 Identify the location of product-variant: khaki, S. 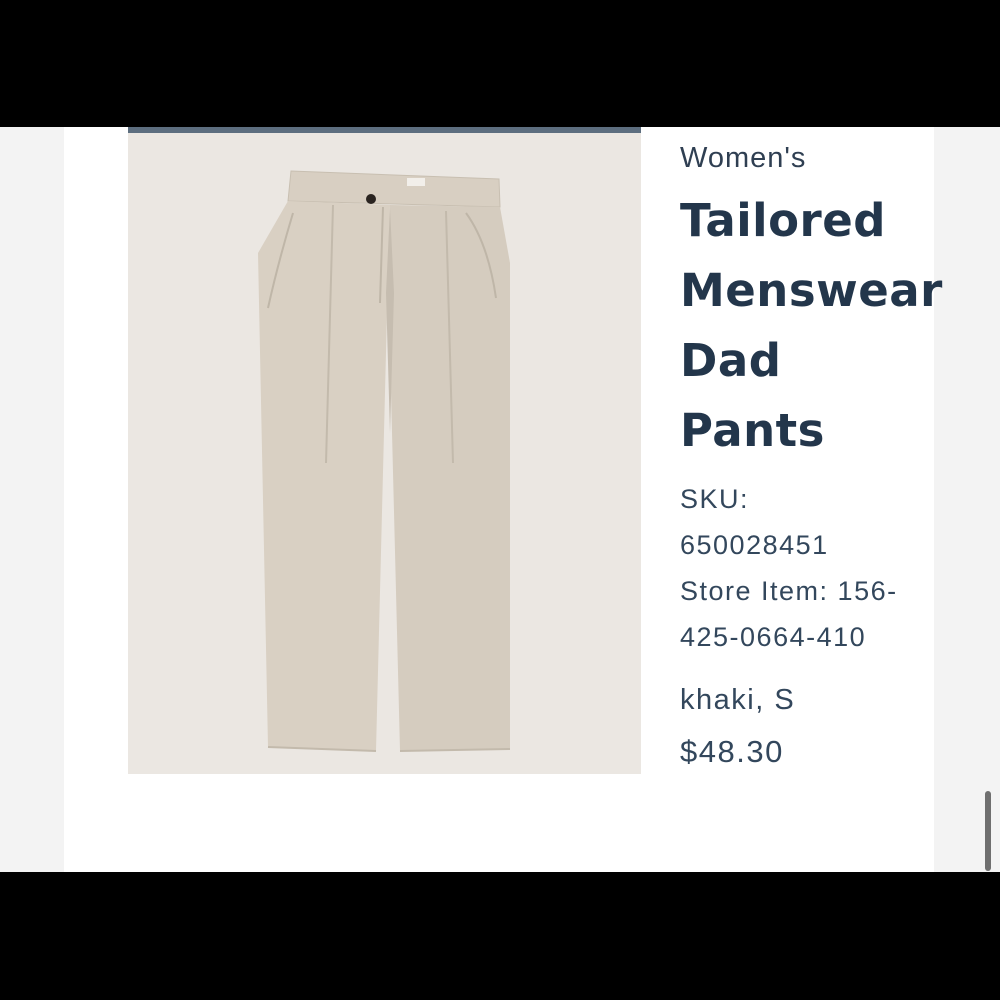
(738, 699).